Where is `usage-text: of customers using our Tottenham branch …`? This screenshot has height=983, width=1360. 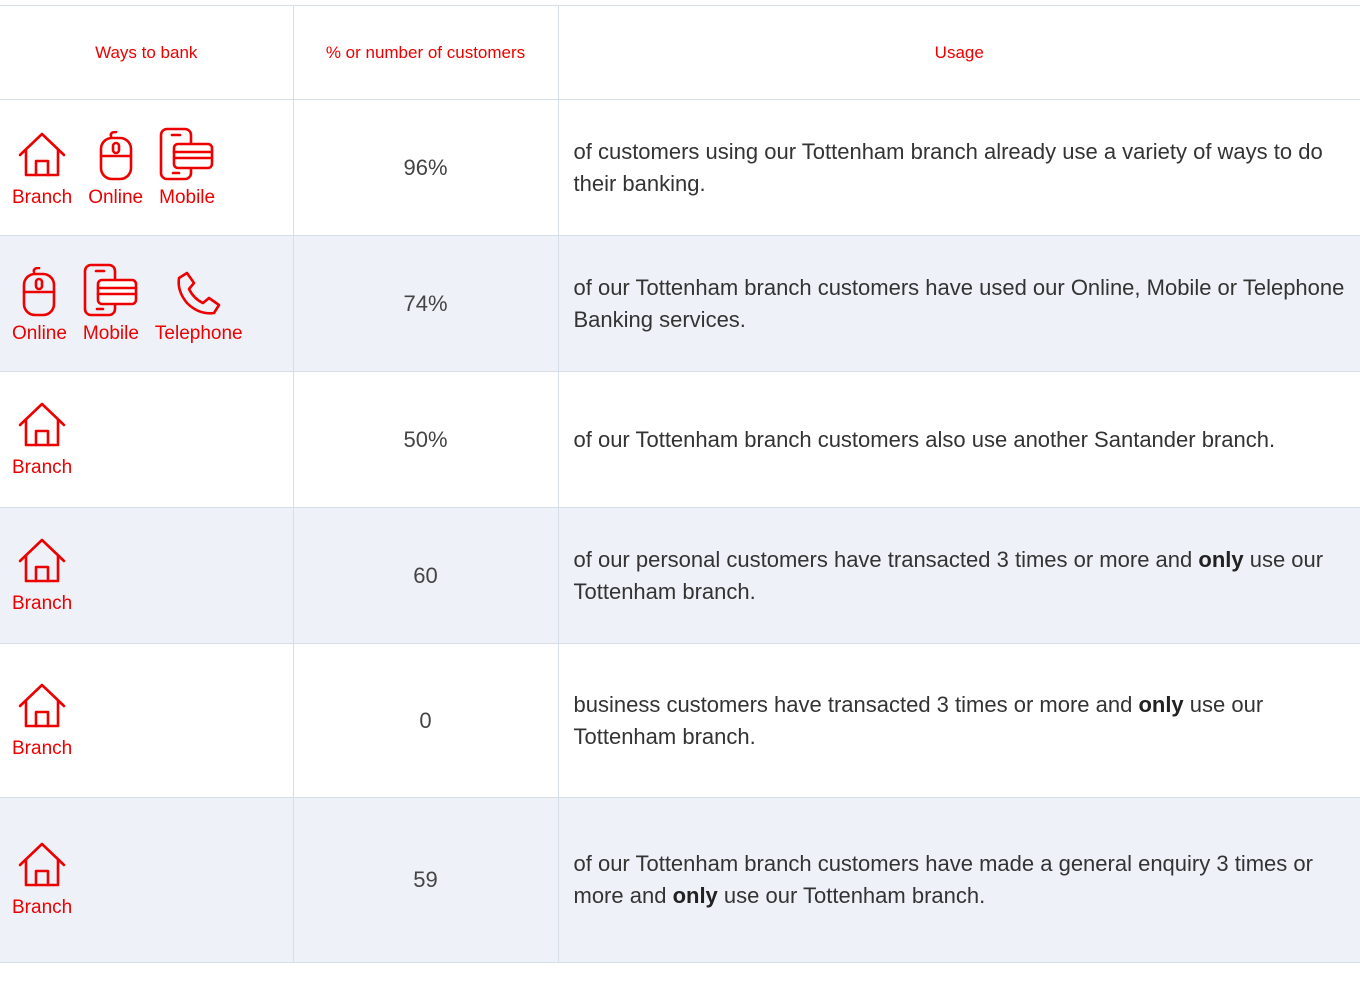
usage-text: of customers using our Tottenham branch … is located at coordinates (959, 167).